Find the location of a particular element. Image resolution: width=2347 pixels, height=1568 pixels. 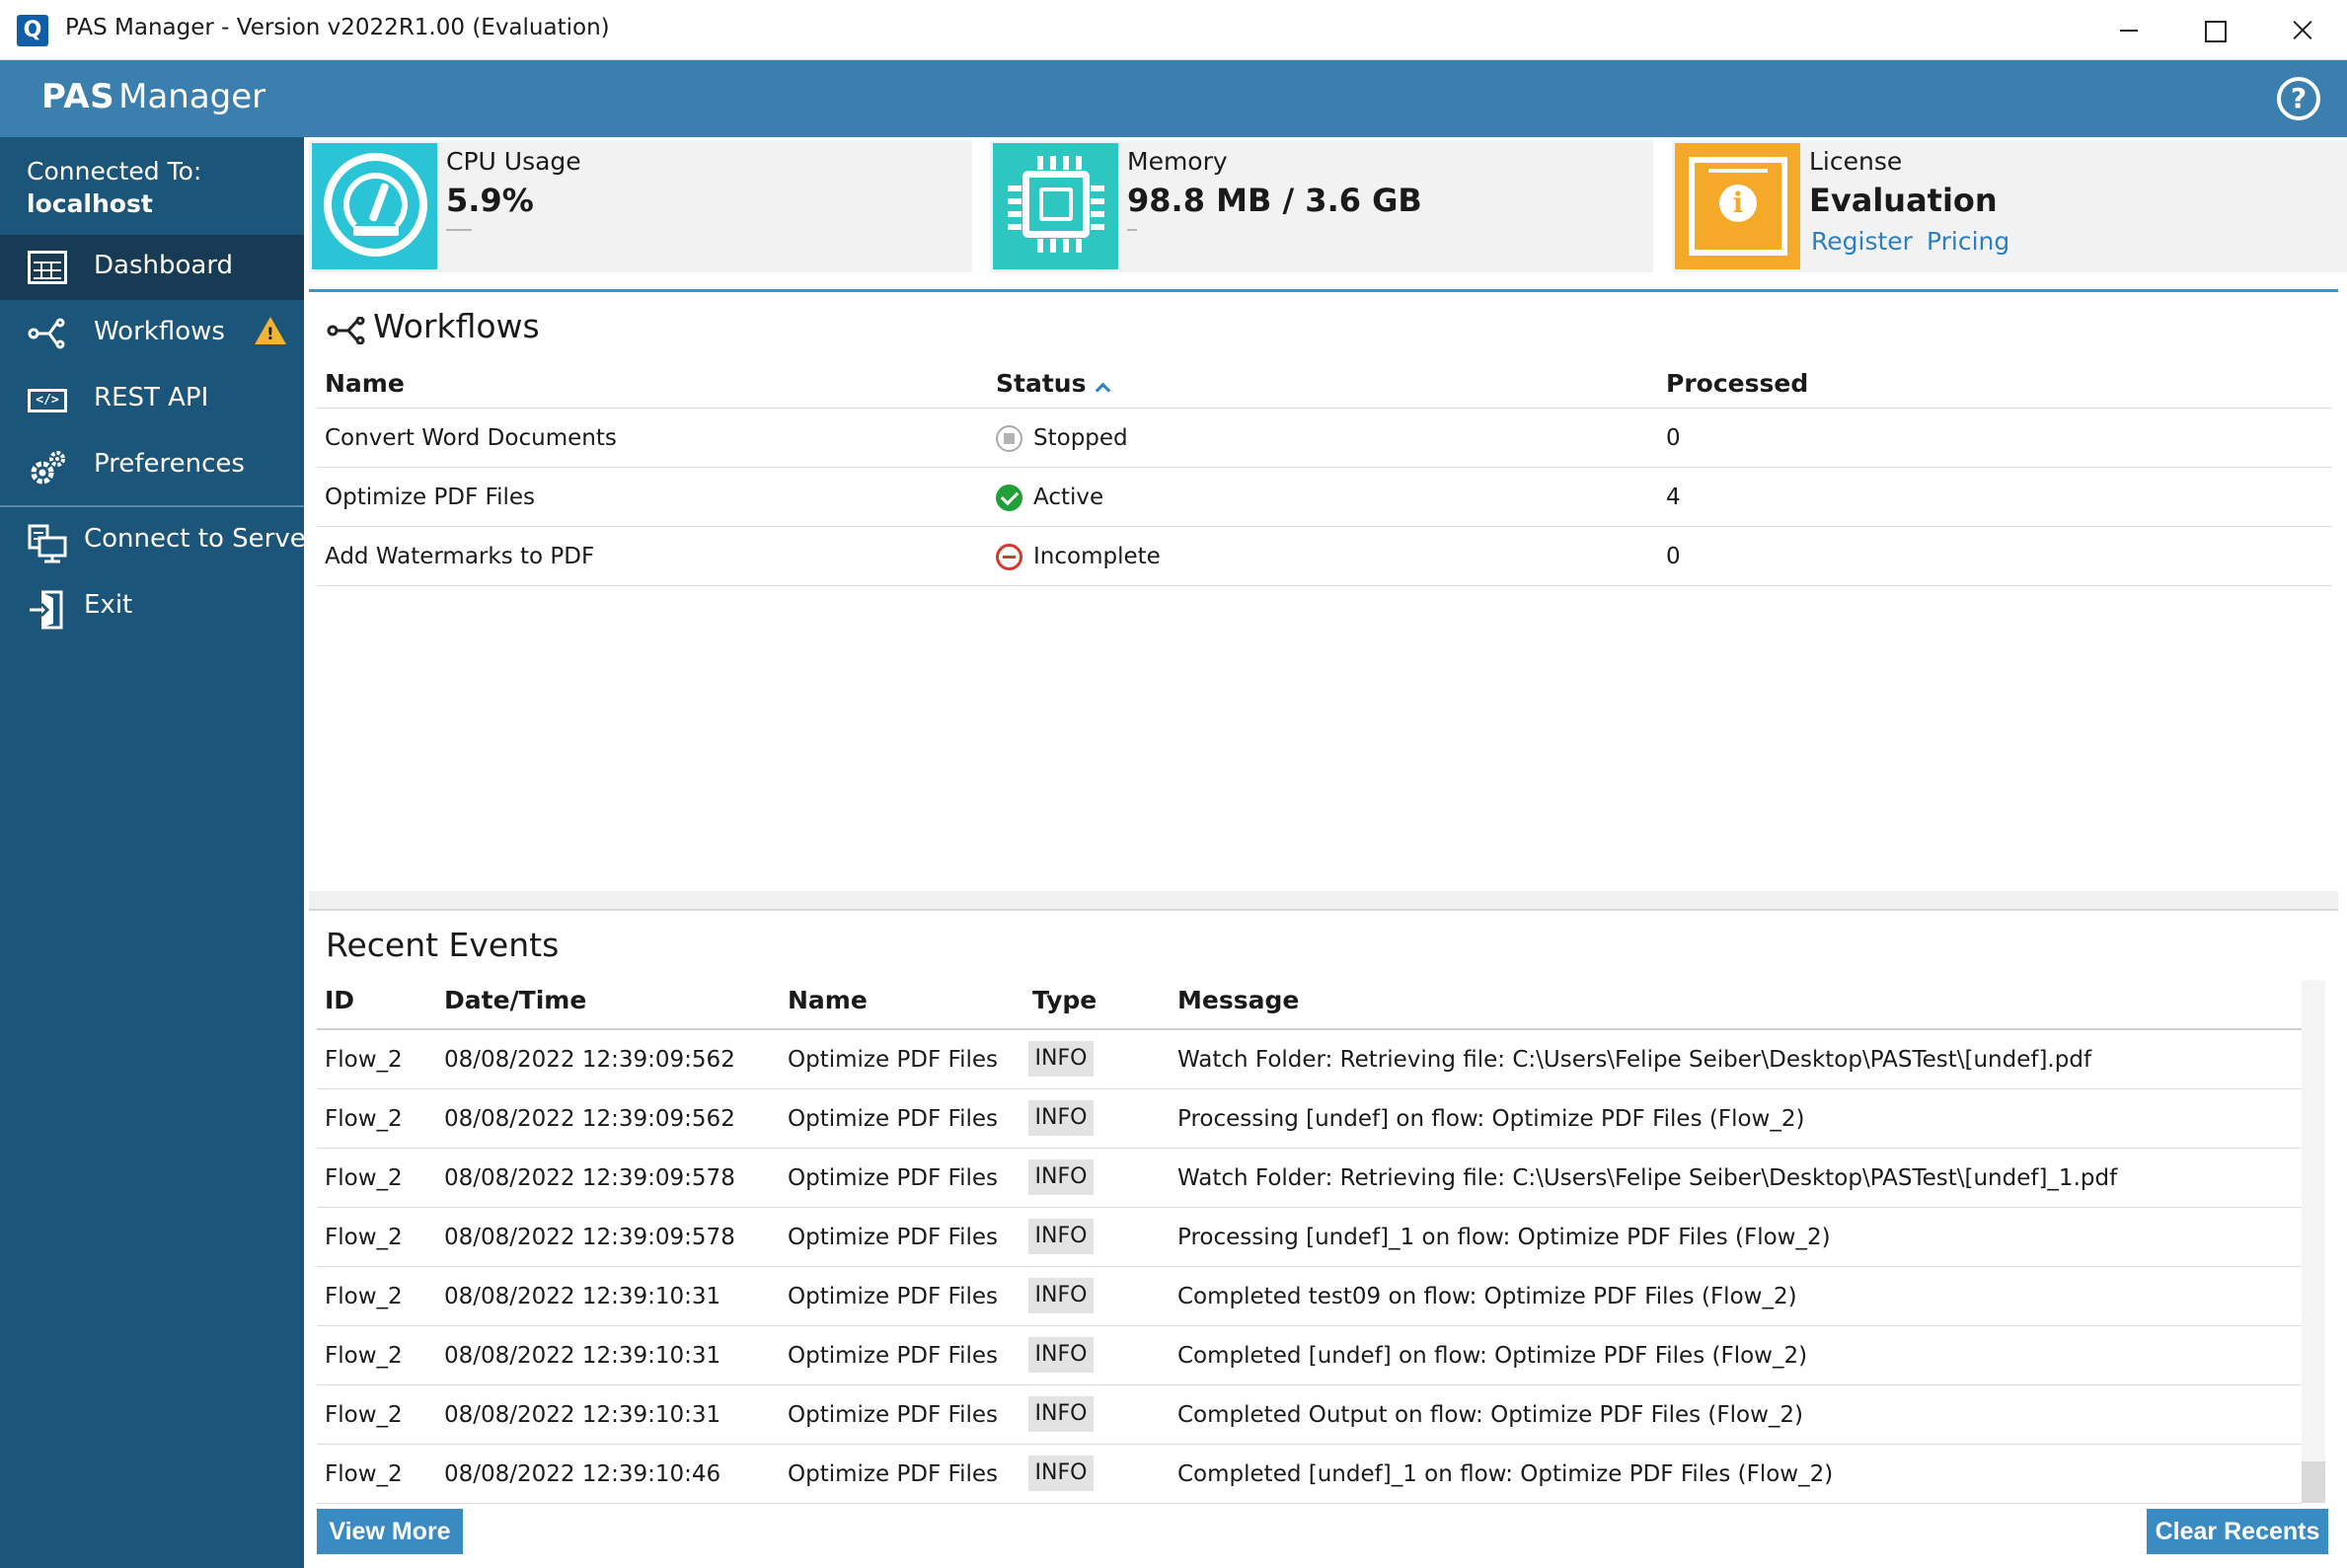

table-header: ID Date/Time Name Type Message is located at coordinates (1310, 1005).